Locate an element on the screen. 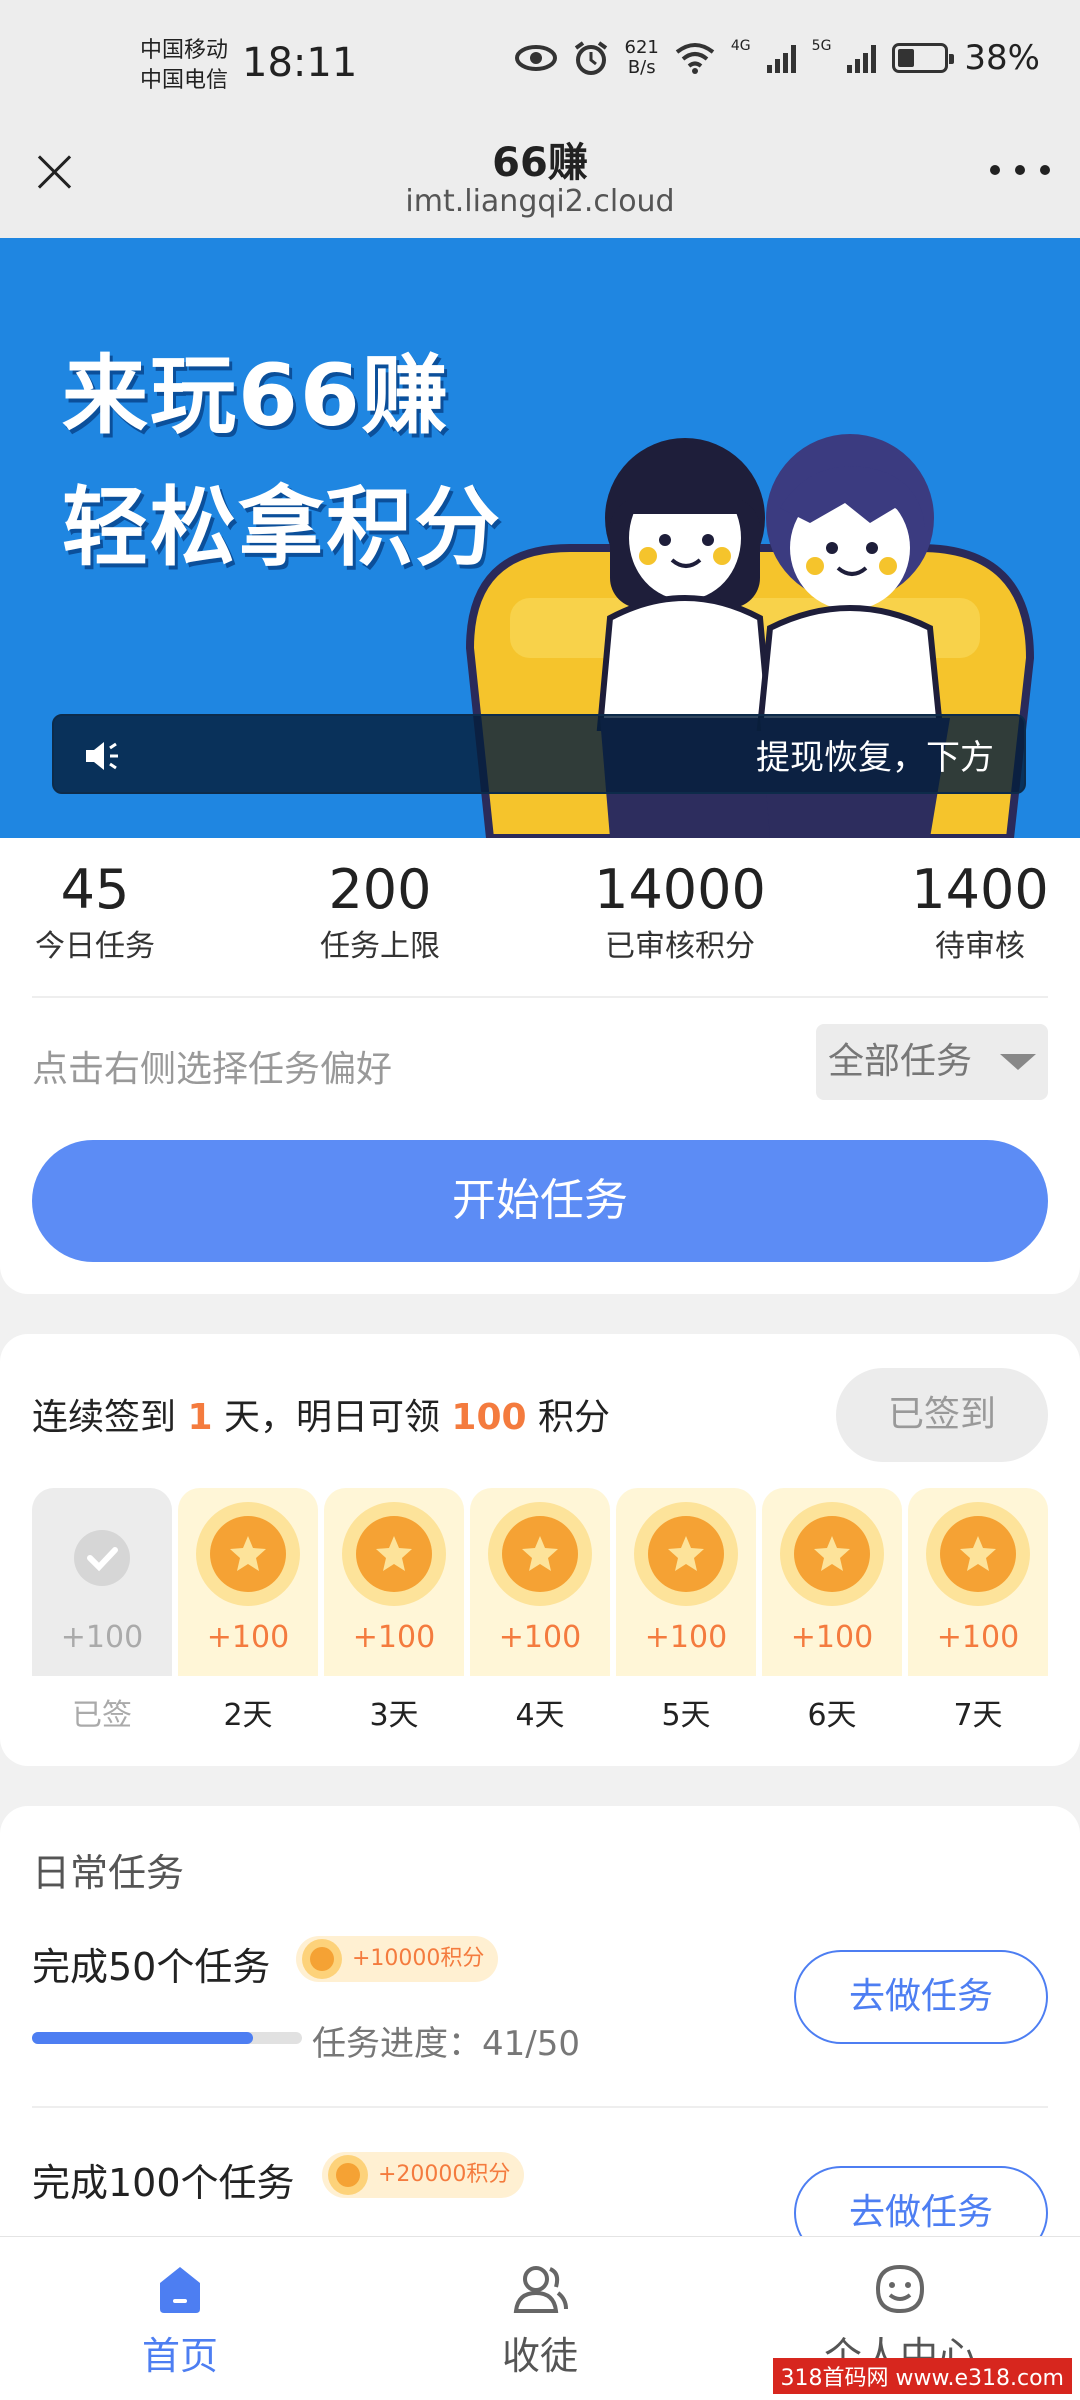 This screenshot has width=1080, height=2400. signin-day-3: +100 3天 is located at coordinates (394, 1611).